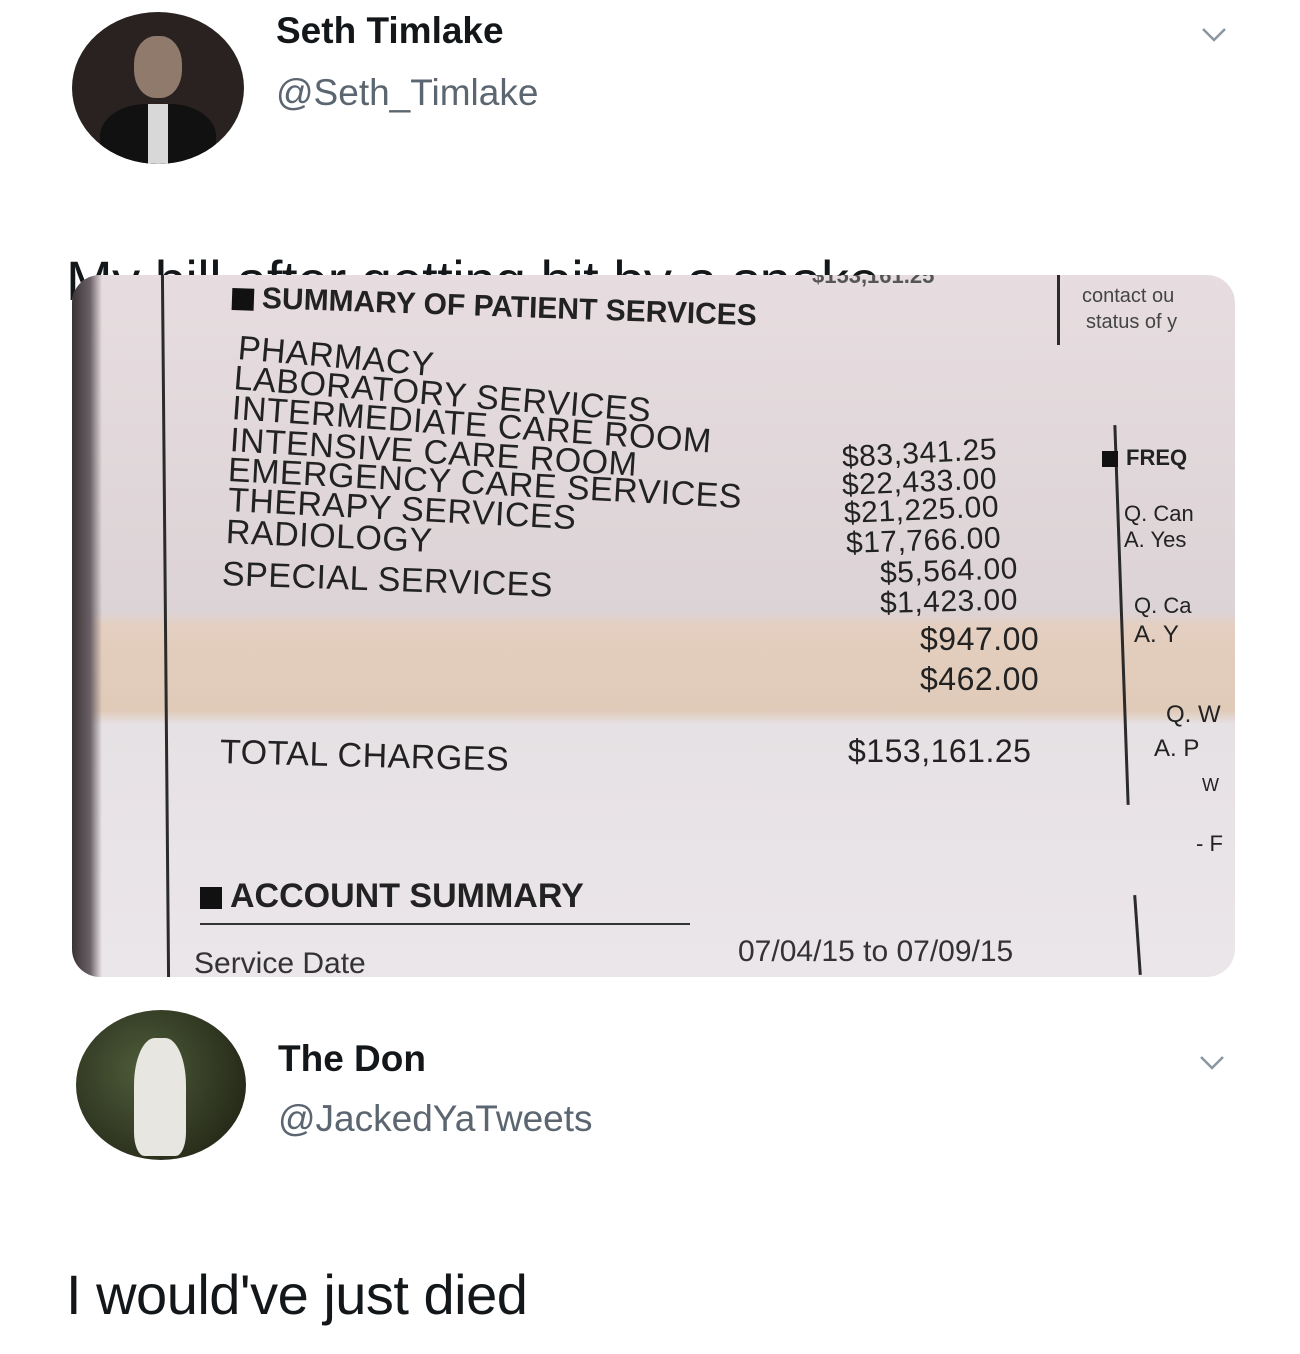 Image resolution: width=1300 pixels, height=1354 pixels. I want to click on service-date-label: Service Date, so click(280, 962).